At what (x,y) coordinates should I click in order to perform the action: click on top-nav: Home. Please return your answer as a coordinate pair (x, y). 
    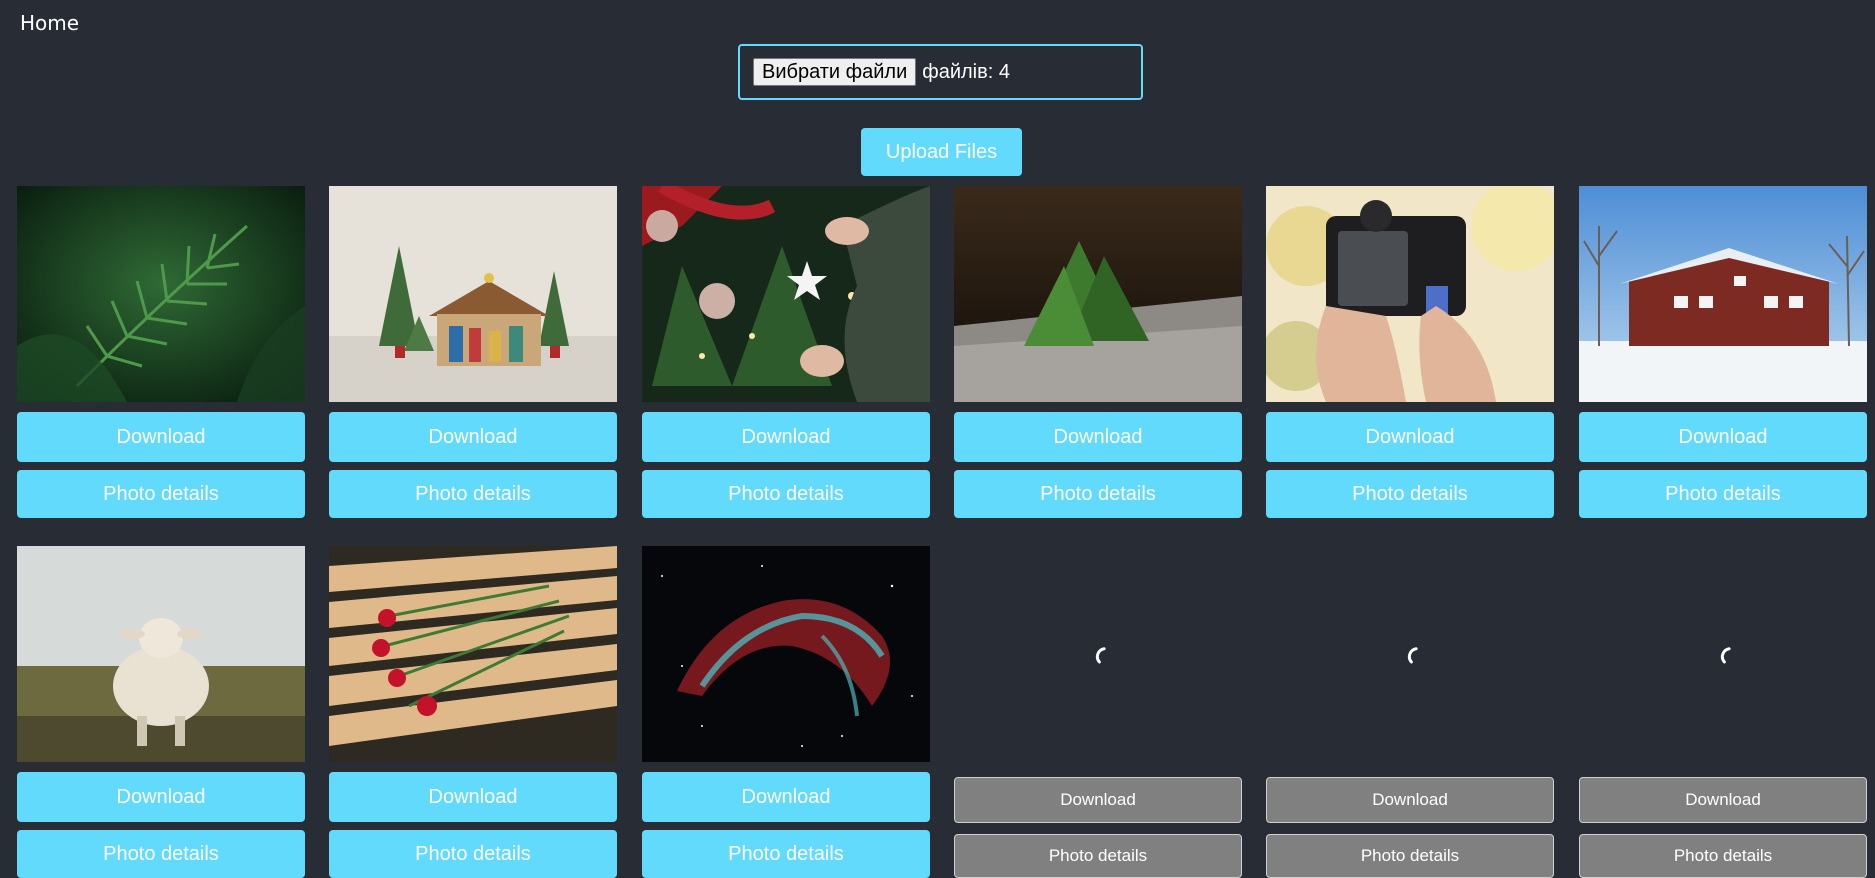
    Looking at the image, I should click on (49, 23).